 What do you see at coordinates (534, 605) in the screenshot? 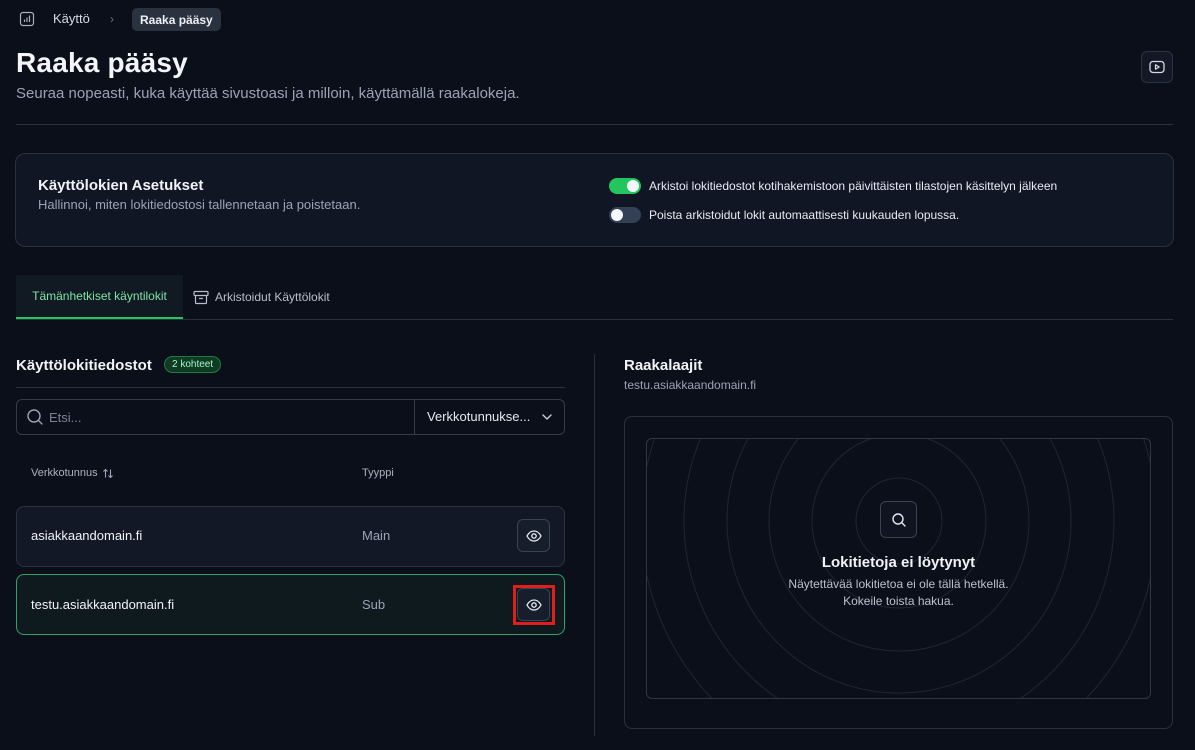
I see `highlight-box` at bounding box center [534, 605].